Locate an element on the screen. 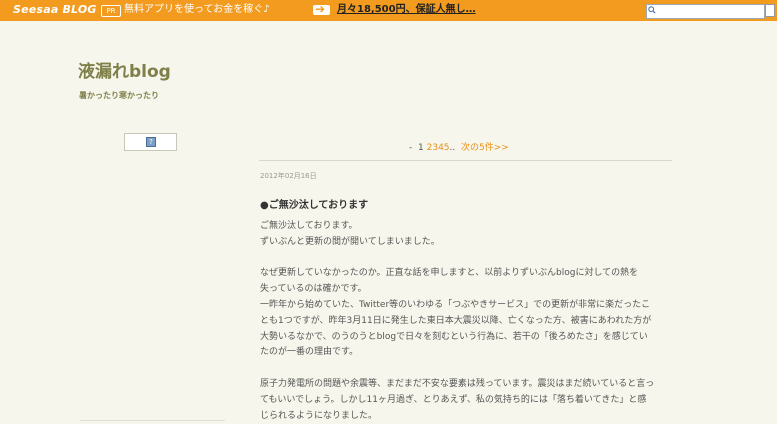 This screenshot has width=777, height=424. blog-subtitle: 暑かったり寒かったり is located at coordinates (119, 95).